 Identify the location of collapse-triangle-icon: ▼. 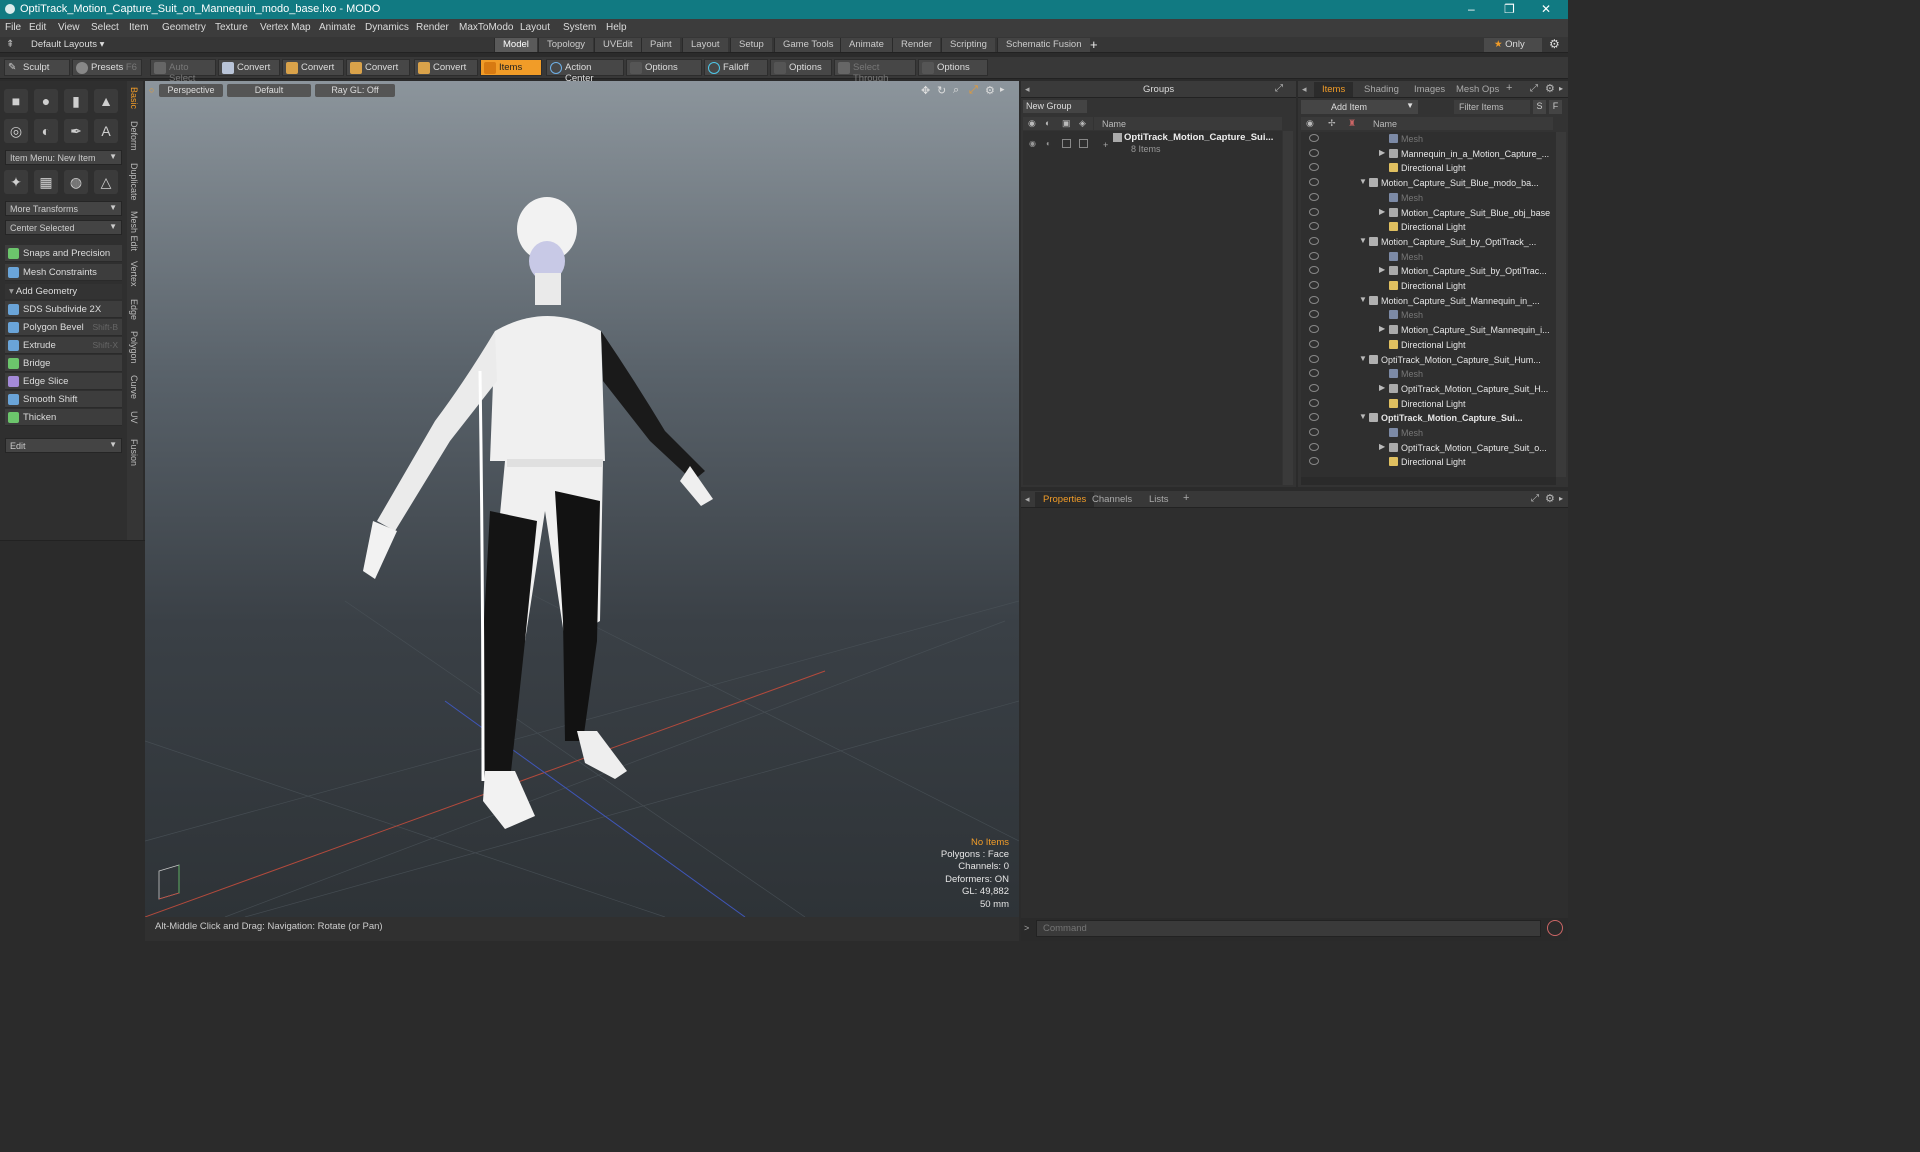
(1363, 299).